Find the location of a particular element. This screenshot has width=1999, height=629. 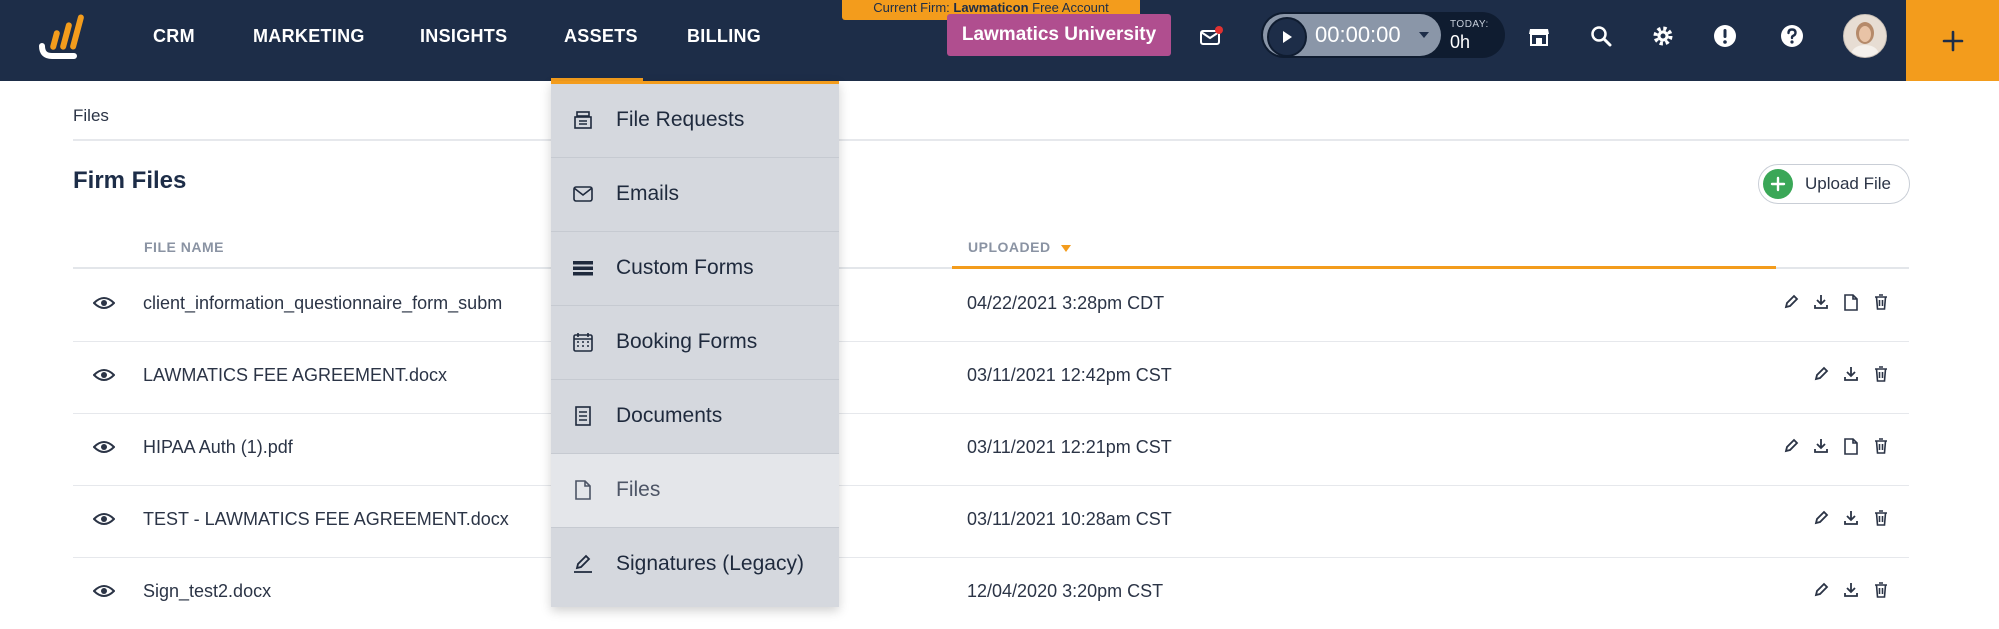

table-row: Sign_test2.docx 12/04/2020 3:20pm CST is located at coordinates (991, 593).